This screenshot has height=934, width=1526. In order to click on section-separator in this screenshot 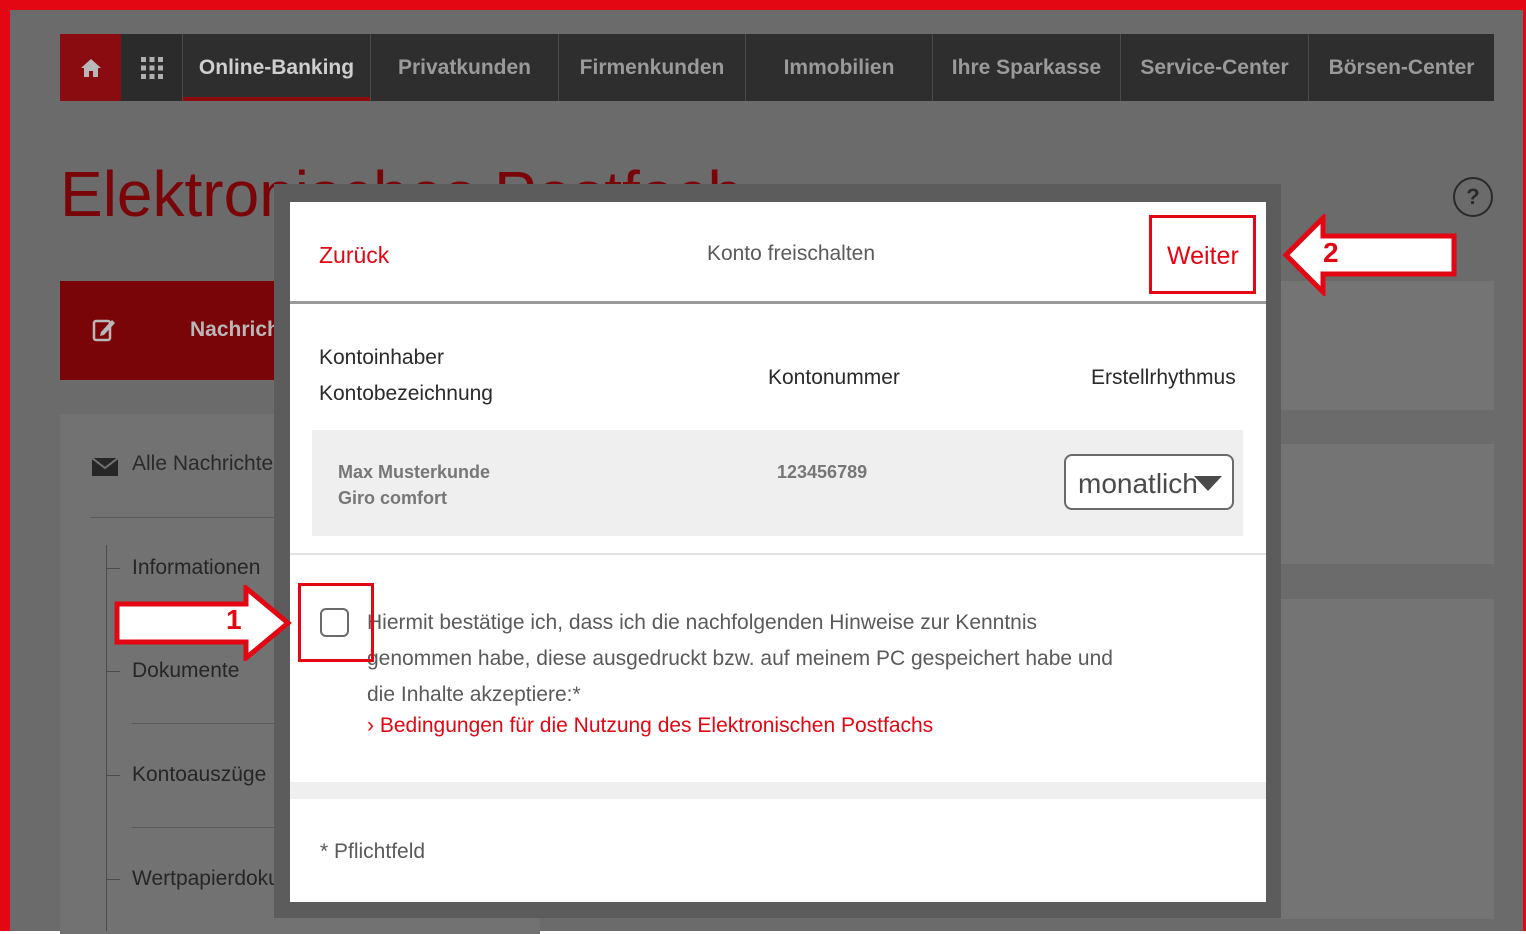, I will do `click(778, 790)`.